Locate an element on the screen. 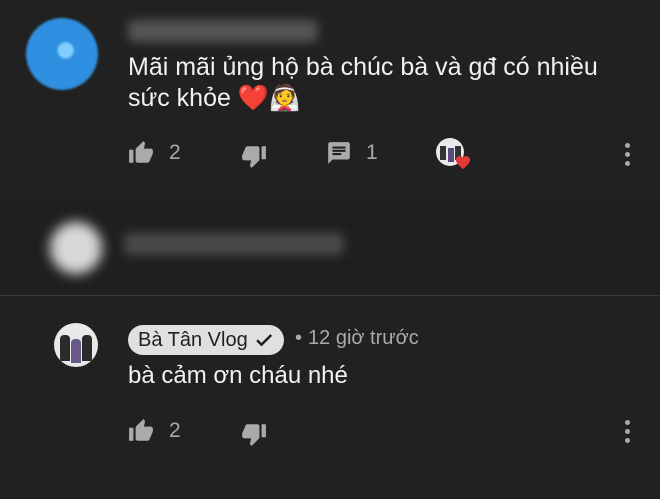 This screenshot has width=660, height=499. comment-time: 12 giờ trước is located at coordinates (363, 338).